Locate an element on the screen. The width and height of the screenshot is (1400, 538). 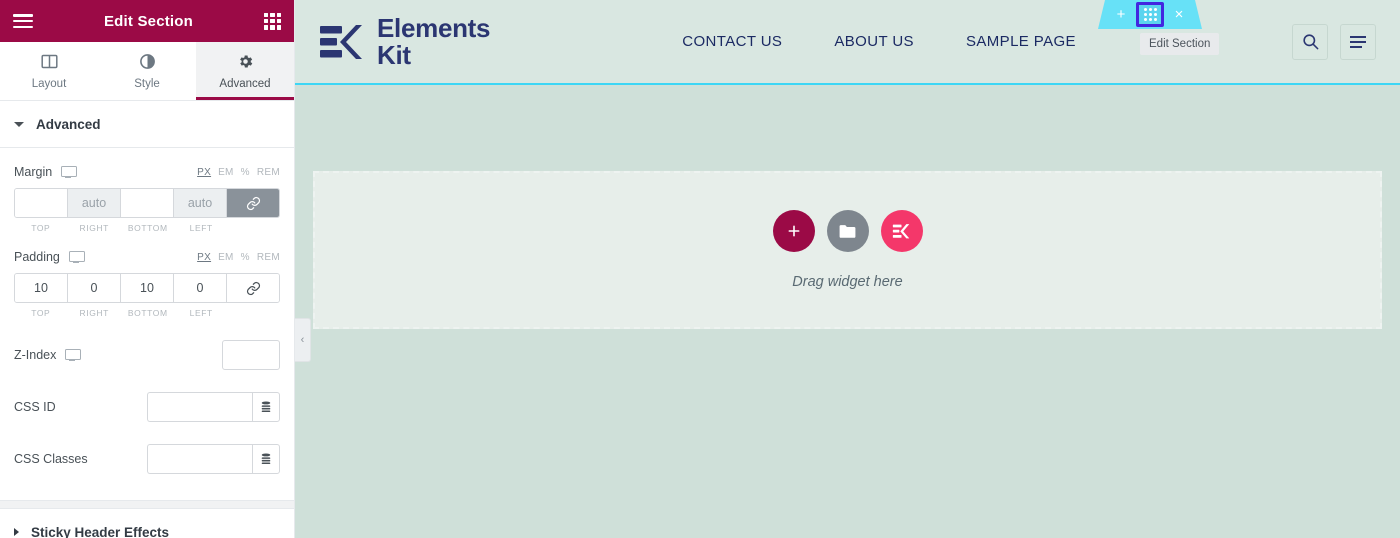
contrast-half-circle-icon is located at coordinates (147, 62).